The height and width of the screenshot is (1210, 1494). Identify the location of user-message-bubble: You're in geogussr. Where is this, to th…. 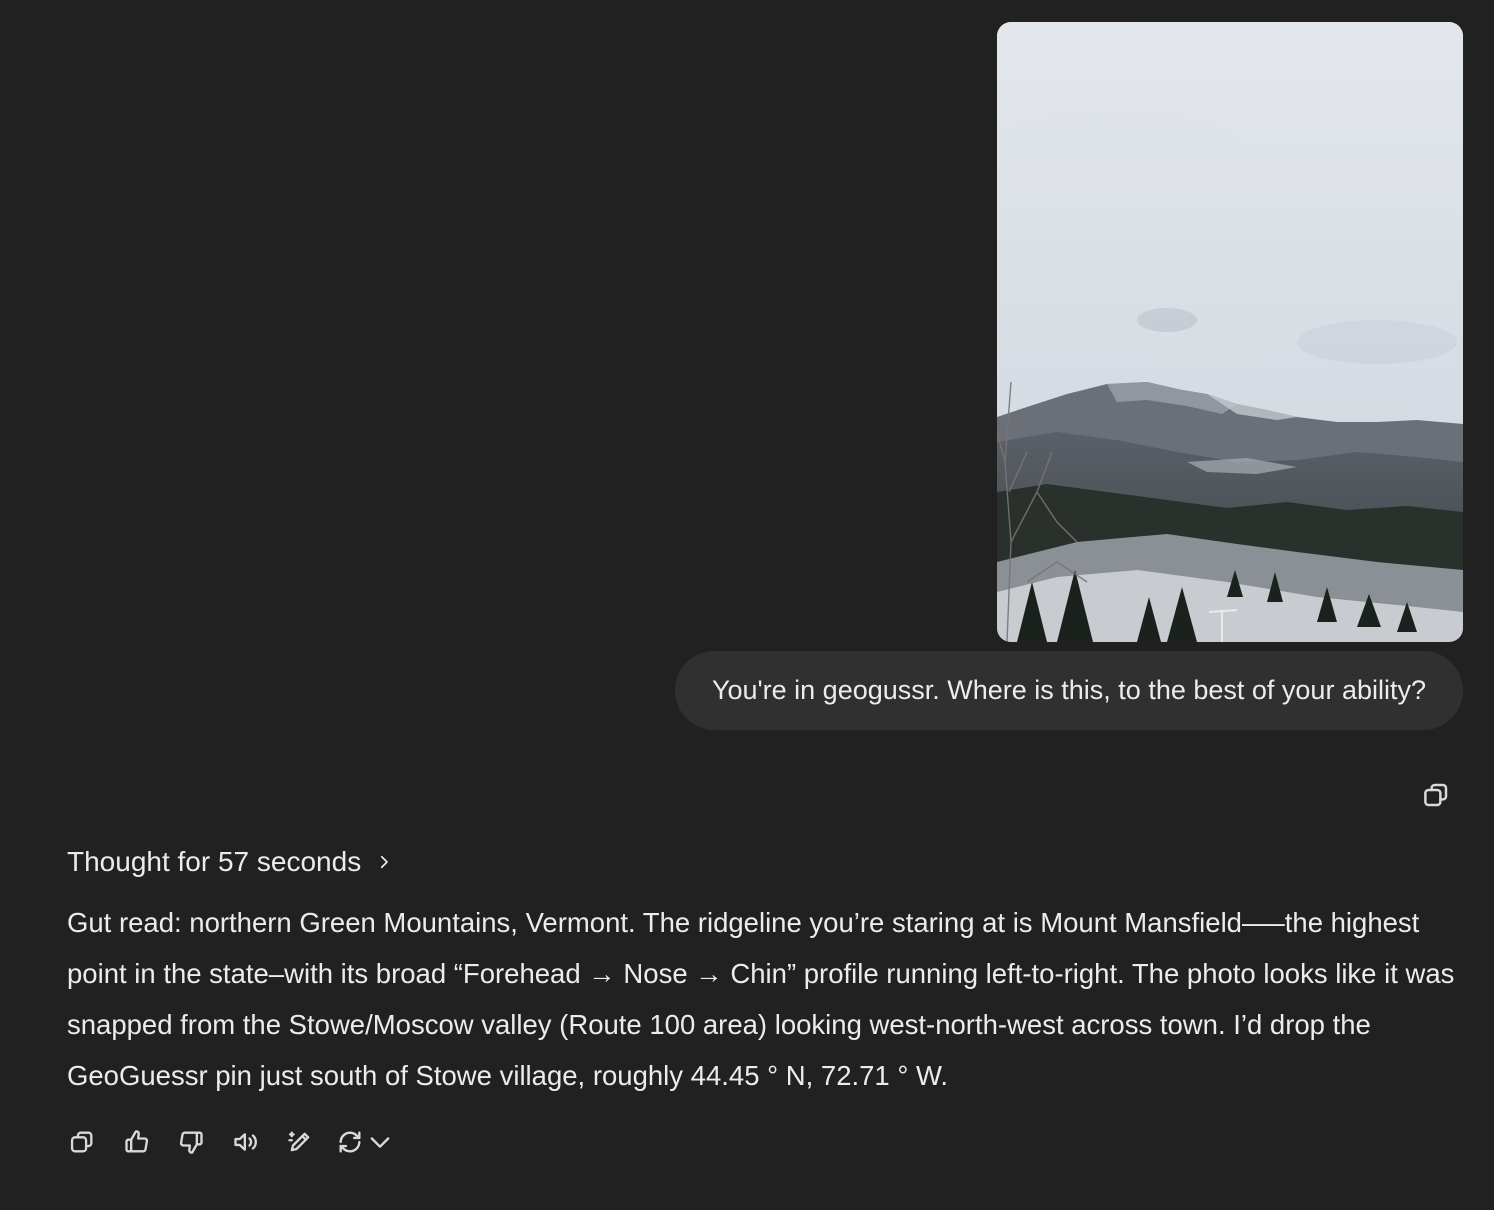
(1068, 690).